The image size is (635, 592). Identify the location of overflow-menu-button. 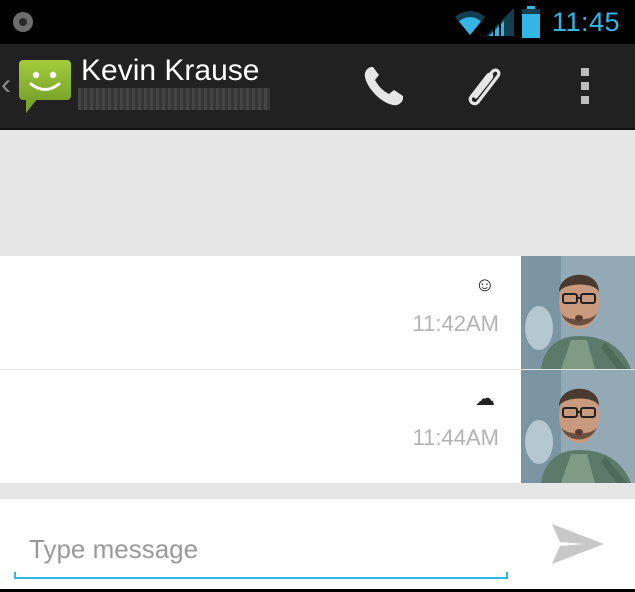
(585, 86).